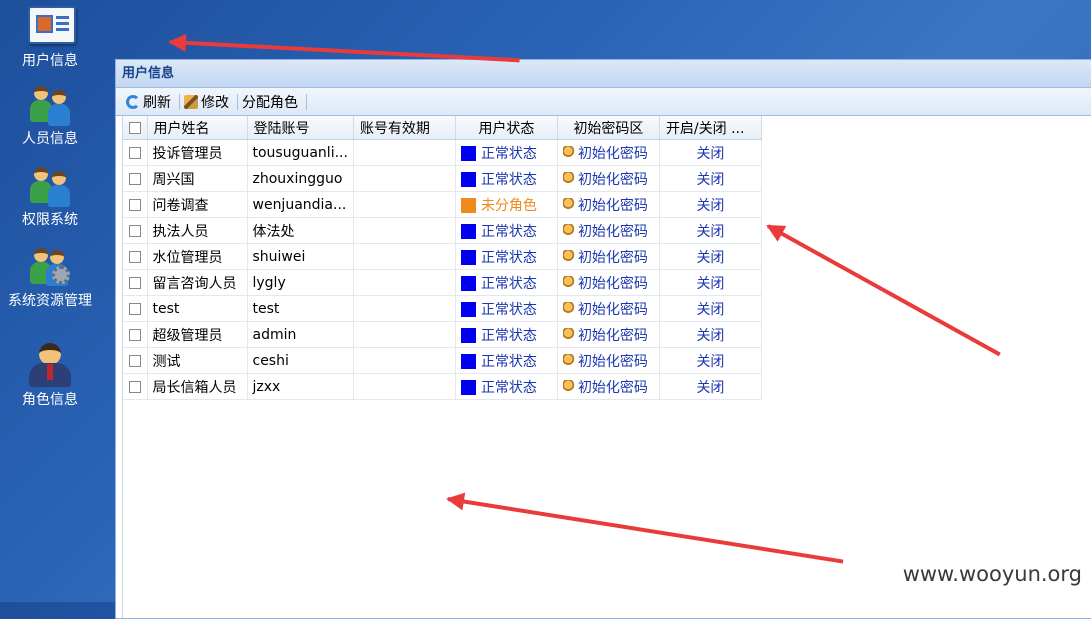 The image size is (1091, 619). Describe the element at coordinates (506, 128) in the screenshot. I see `col-header-status: 用户状态` at that location.